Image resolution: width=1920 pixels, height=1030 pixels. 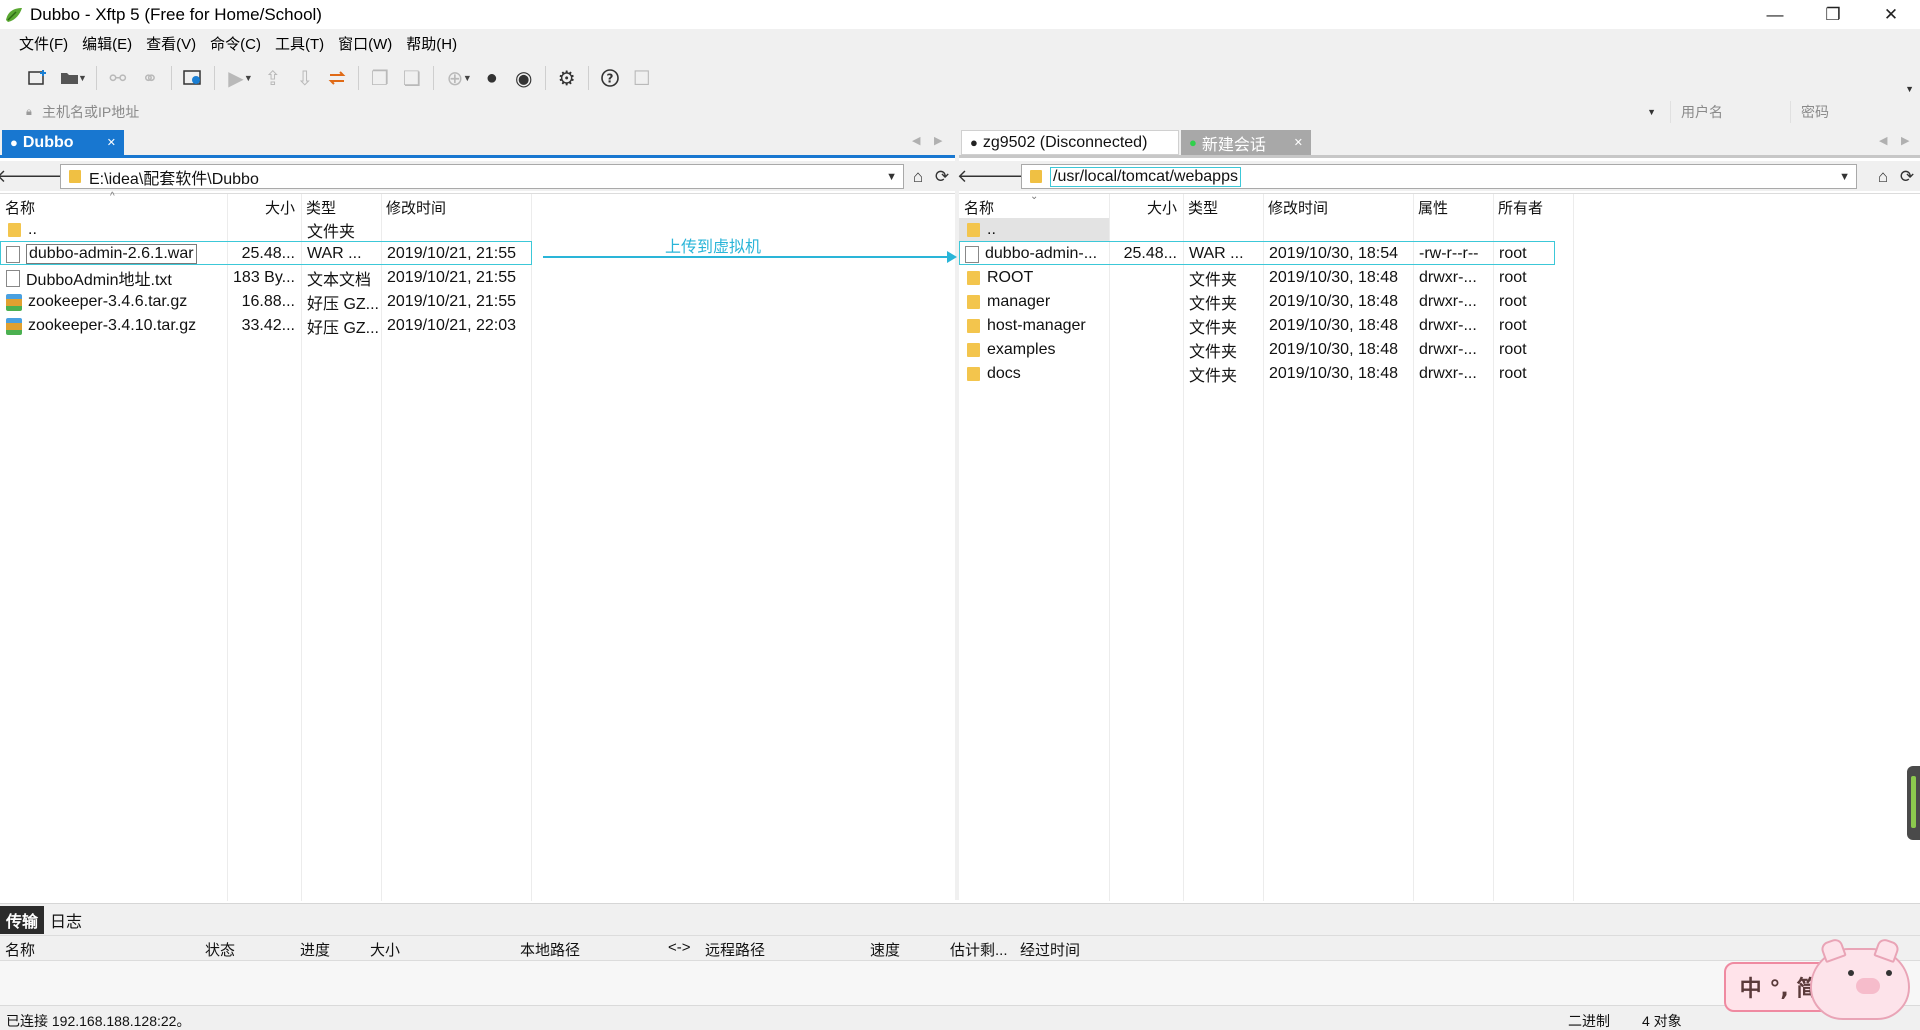 I want to click on file-modified: 2019/10/21, 21:55, so click(x=452, y=277).